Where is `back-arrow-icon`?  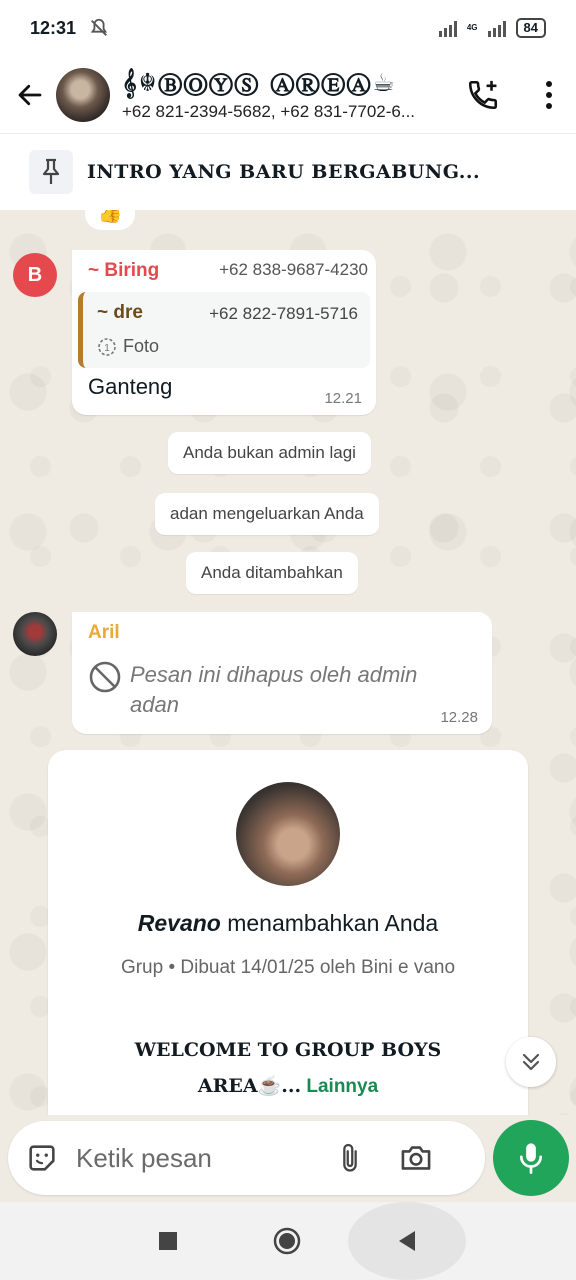 back-arrow-icon is located at coordinates (30, 94).